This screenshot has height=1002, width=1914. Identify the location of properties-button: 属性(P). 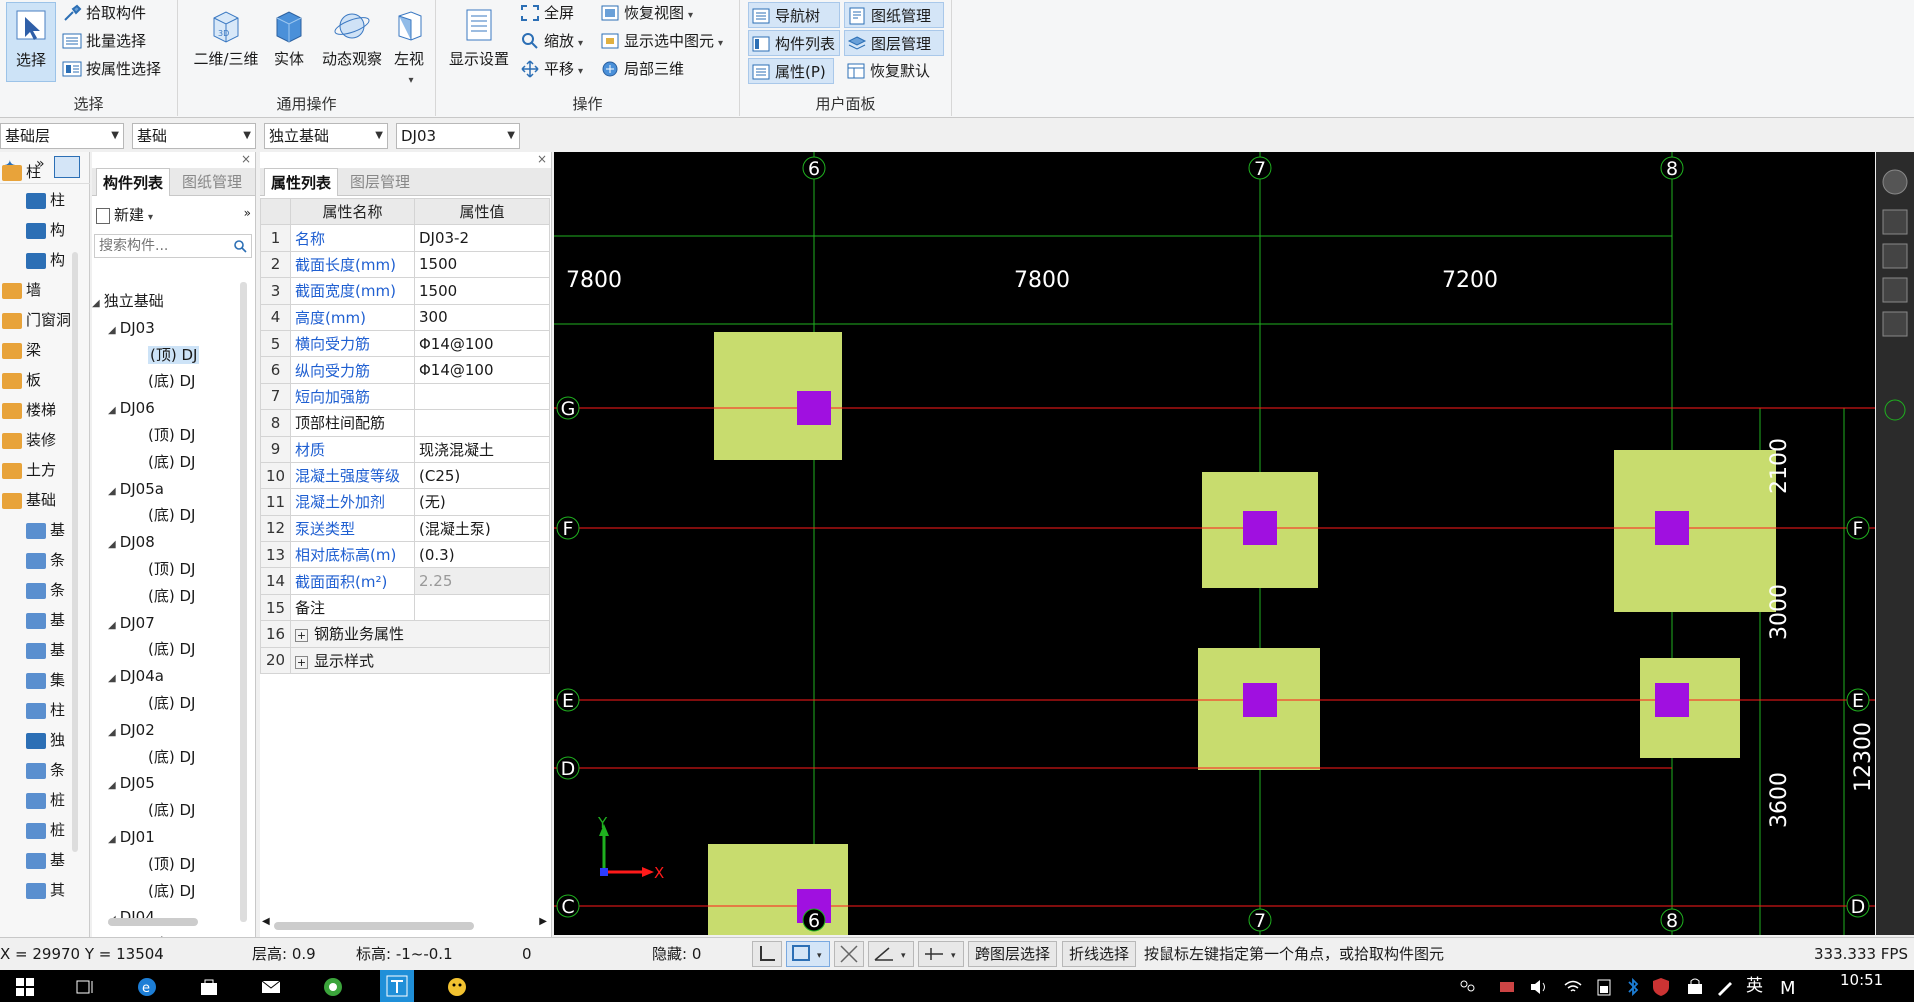
(791, 71).